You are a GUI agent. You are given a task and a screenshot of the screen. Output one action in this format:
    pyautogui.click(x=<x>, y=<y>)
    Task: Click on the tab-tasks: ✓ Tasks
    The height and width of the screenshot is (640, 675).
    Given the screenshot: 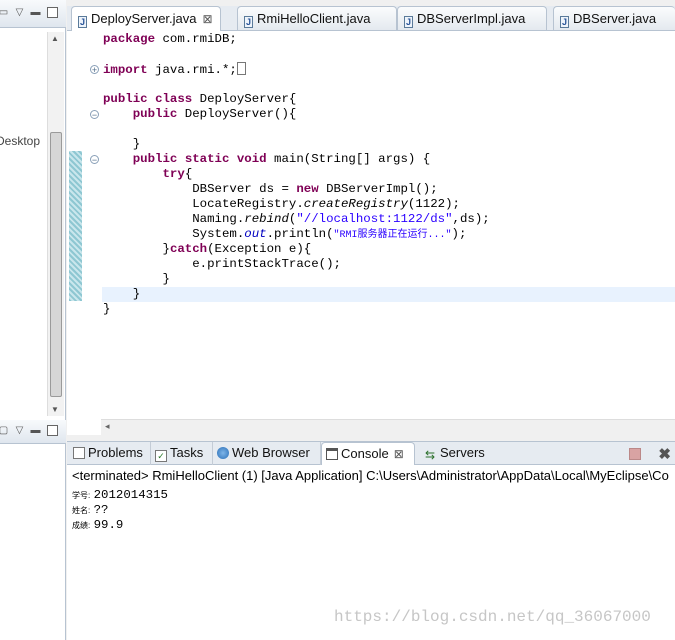 What is the action you would take?
    pyautogui.click(x=182, y=453)
    